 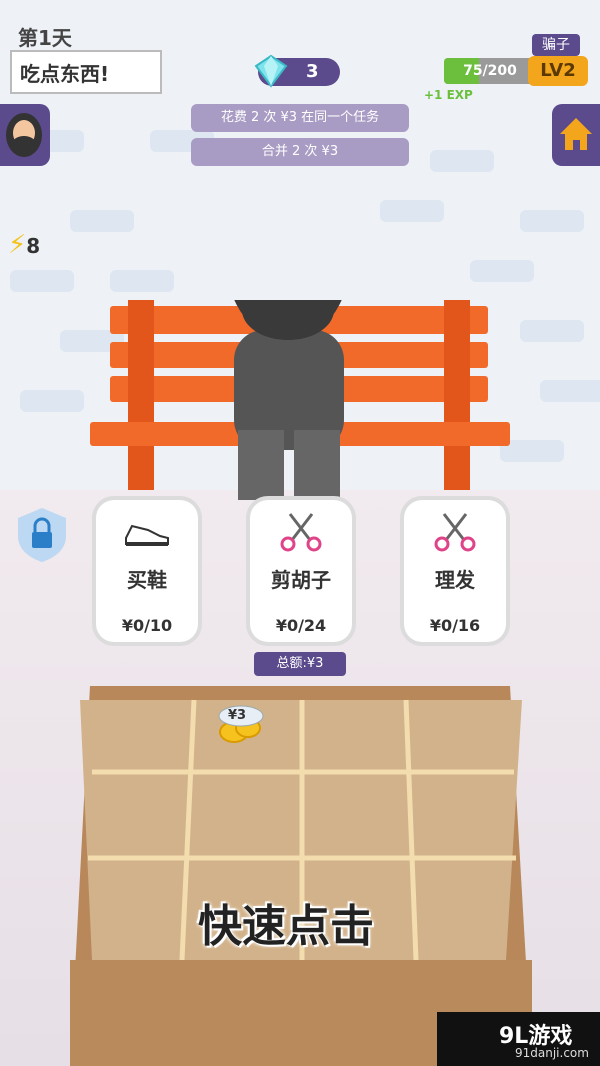 What do you see at coordinates (301, 580) in the screenshot?
I see `task-card-name: 剪胡子` at bounding box center [301, 580].